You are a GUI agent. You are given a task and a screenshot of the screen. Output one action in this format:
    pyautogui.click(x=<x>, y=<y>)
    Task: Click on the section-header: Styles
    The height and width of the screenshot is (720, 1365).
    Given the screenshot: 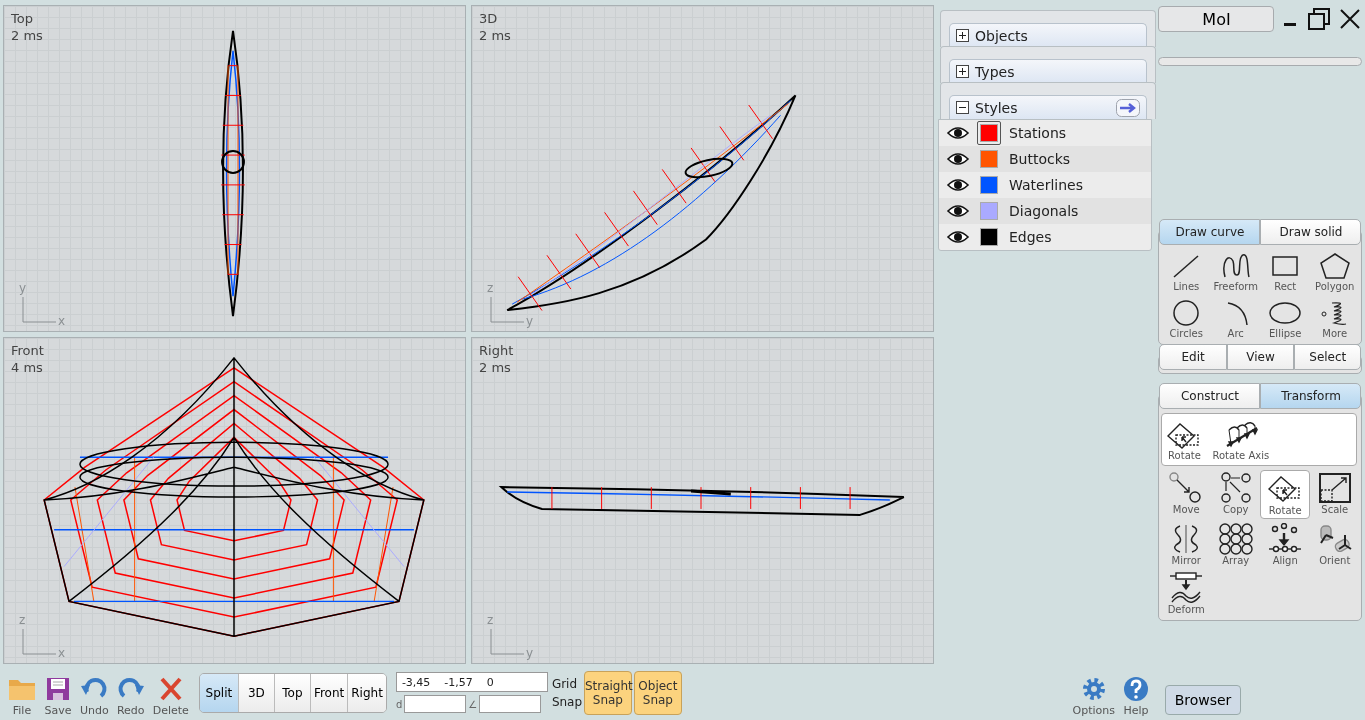 What is the action you would take?
    pyautogui.click(x=1048, y=107)
    